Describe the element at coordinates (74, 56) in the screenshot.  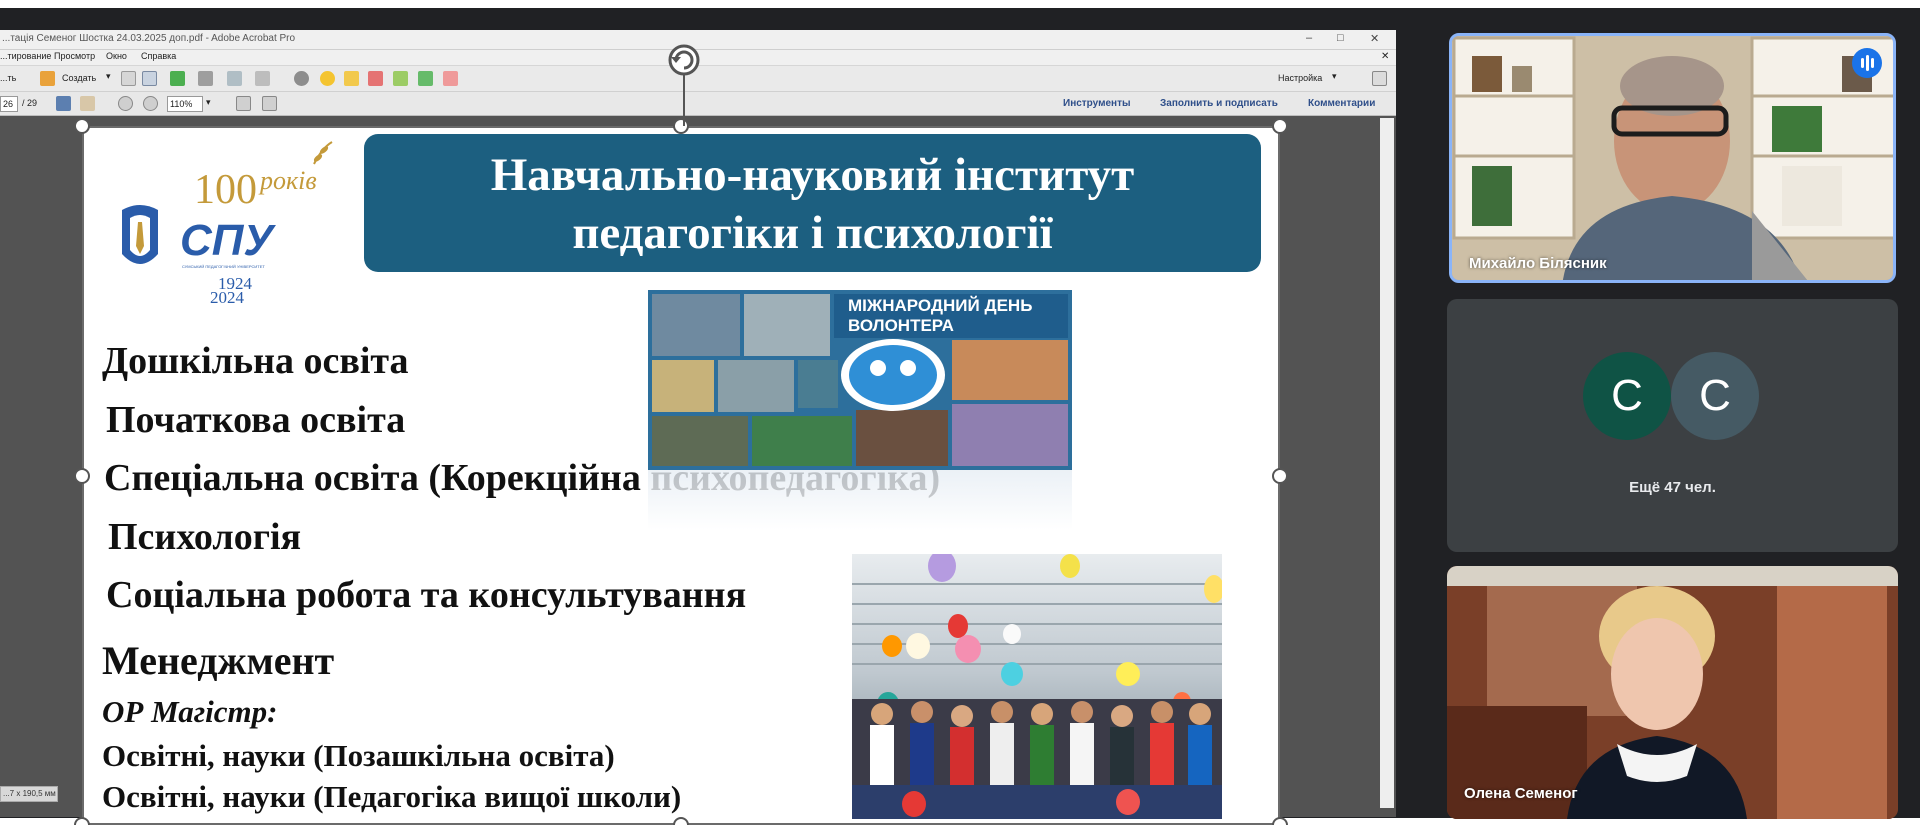
I see `menu-item-view: Просмотр` at that location.